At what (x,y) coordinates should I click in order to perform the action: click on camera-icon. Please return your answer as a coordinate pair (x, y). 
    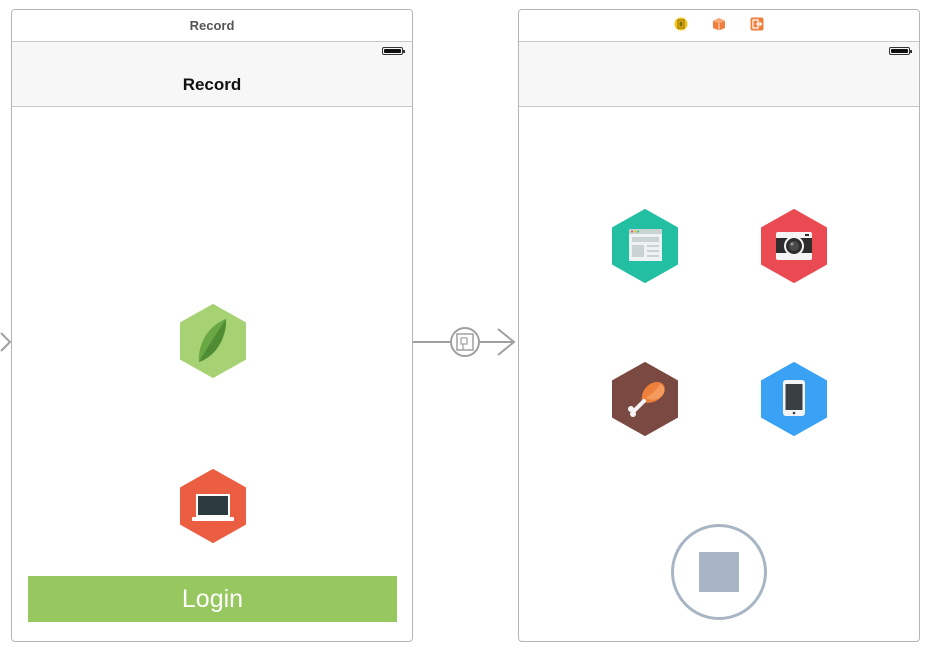
    Looking at the image, I should click on (794, 246).